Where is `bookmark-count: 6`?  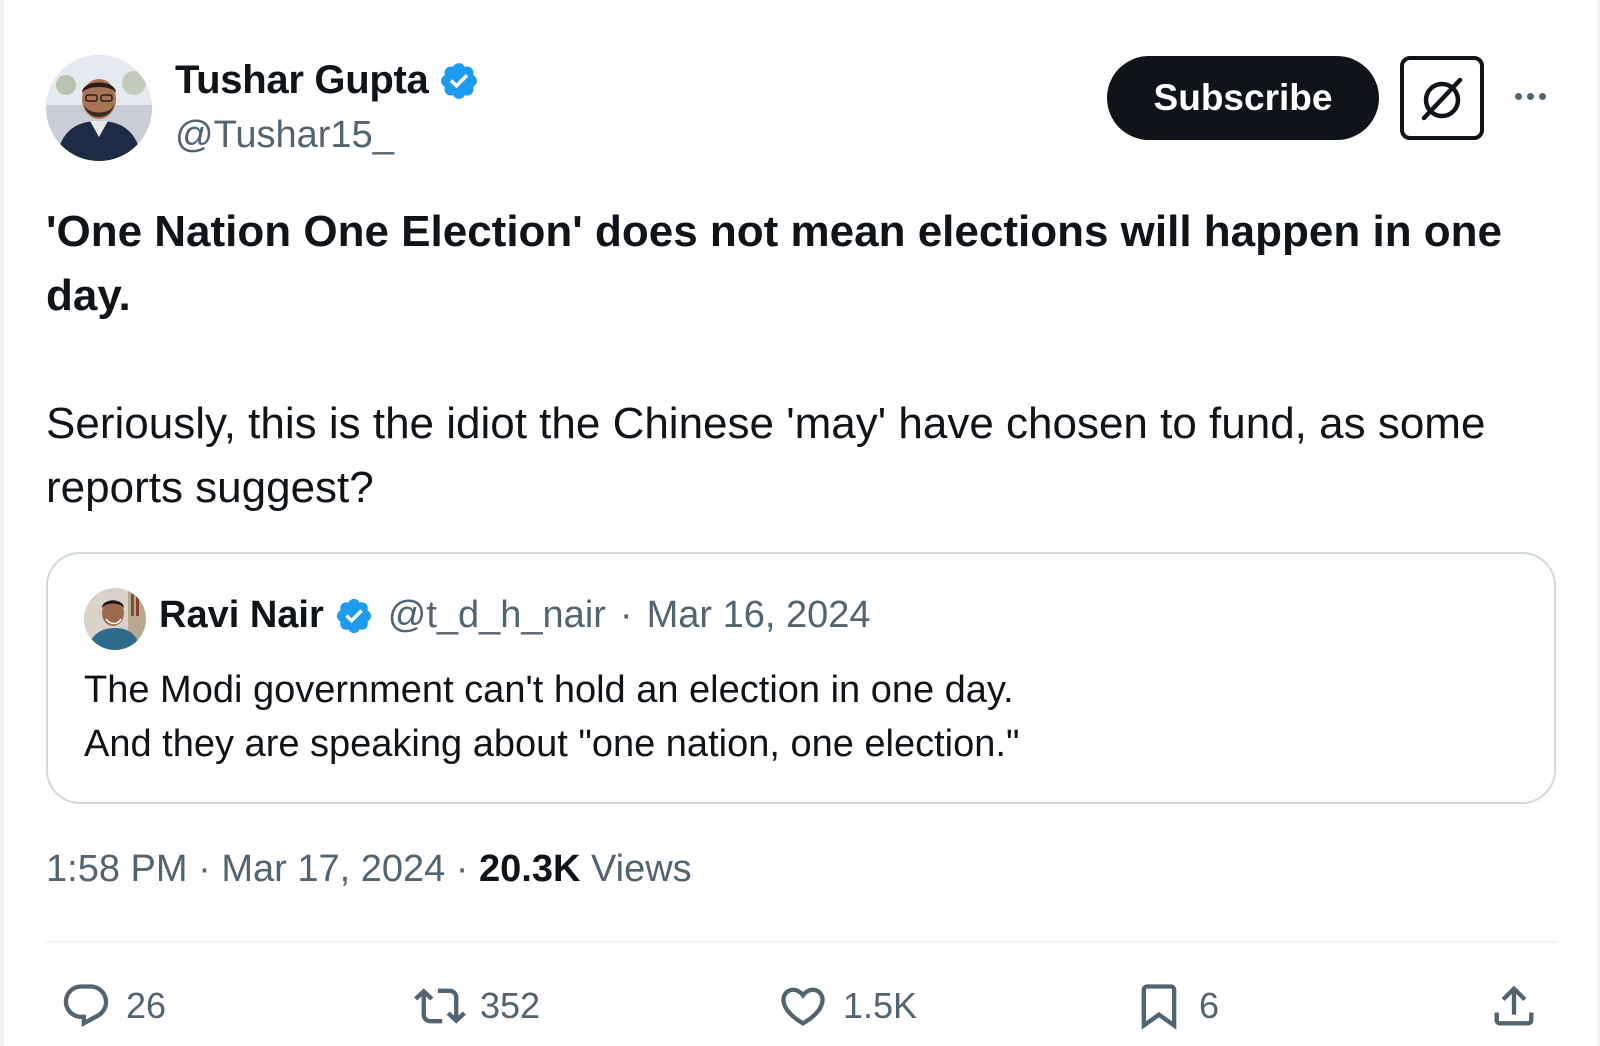
bookmark-count: 6 is located at coordinates (1209, 1005).